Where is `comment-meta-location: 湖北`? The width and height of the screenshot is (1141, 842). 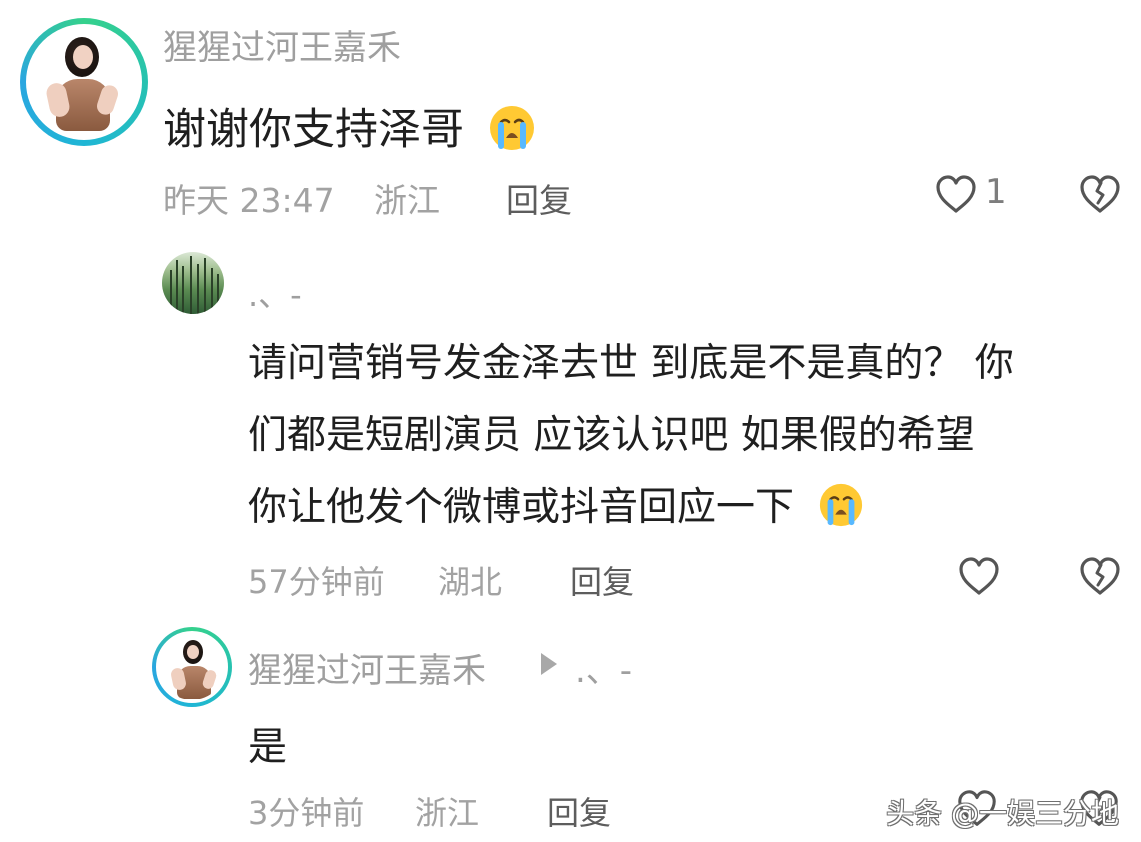
comment-meta-location: 湖北 is located at coordinates (470, 582).